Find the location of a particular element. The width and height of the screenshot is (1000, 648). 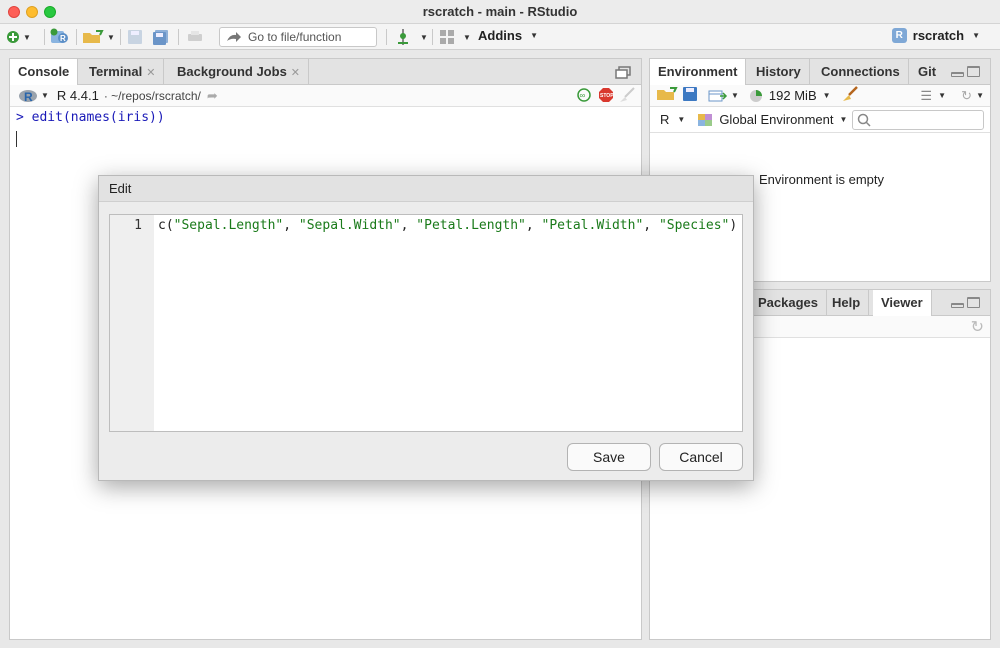

print-icon is located at coordinates (195, 36).